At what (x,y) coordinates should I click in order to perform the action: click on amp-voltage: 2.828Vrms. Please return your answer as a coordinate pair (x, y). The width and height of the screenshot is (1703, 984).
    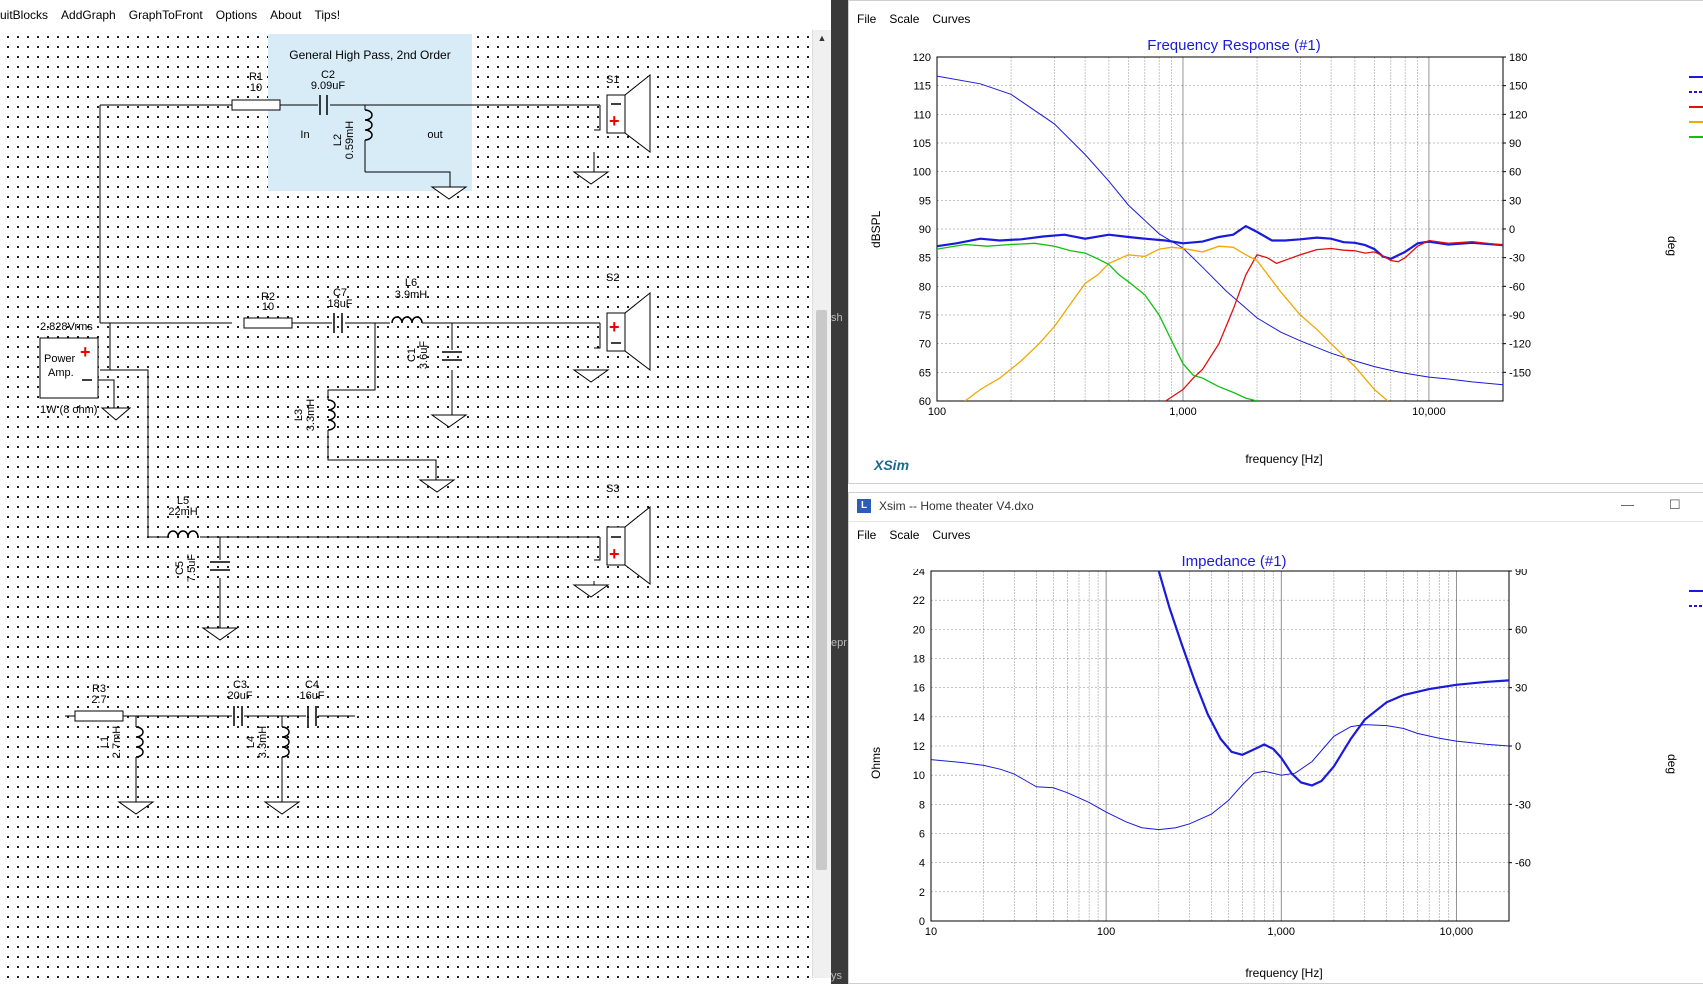
    Looking at the image, I should click on (66, 327).